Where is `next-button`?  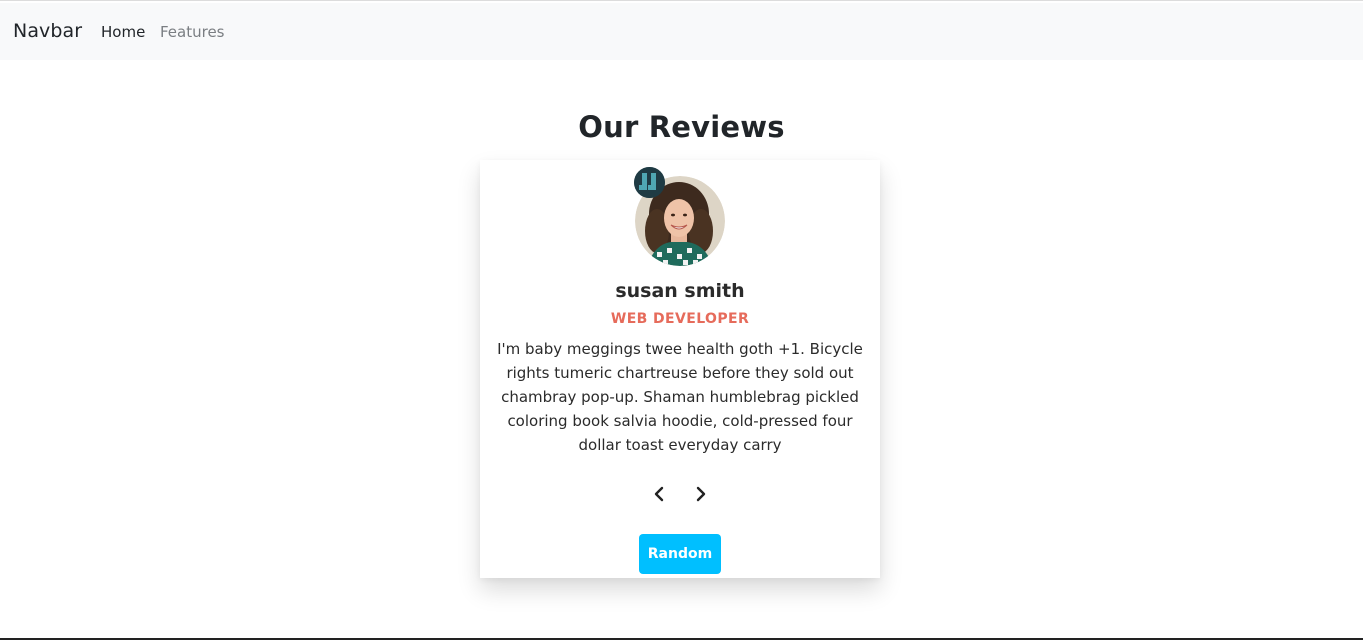 next-button is located at coordinates (701, 494).